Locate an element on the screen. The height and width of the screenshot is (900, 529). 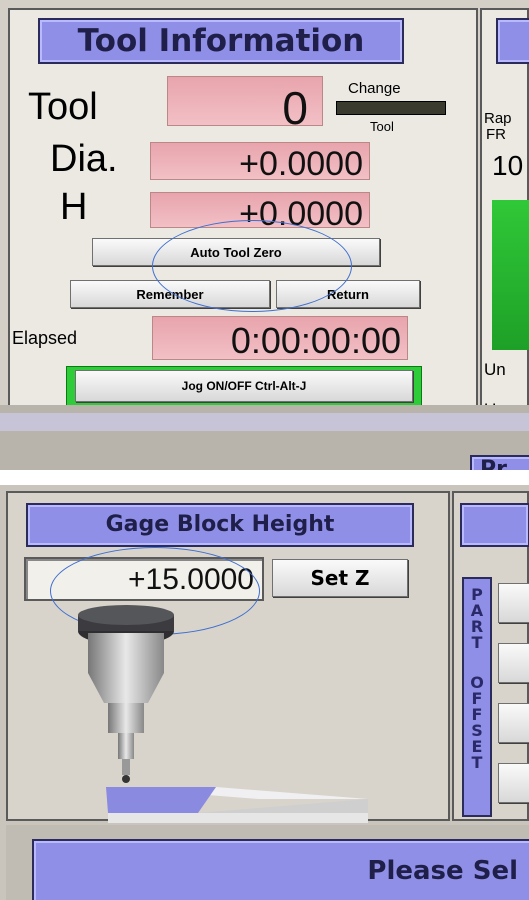
banner-area: Please Sel is located at coordinates (267, 862).